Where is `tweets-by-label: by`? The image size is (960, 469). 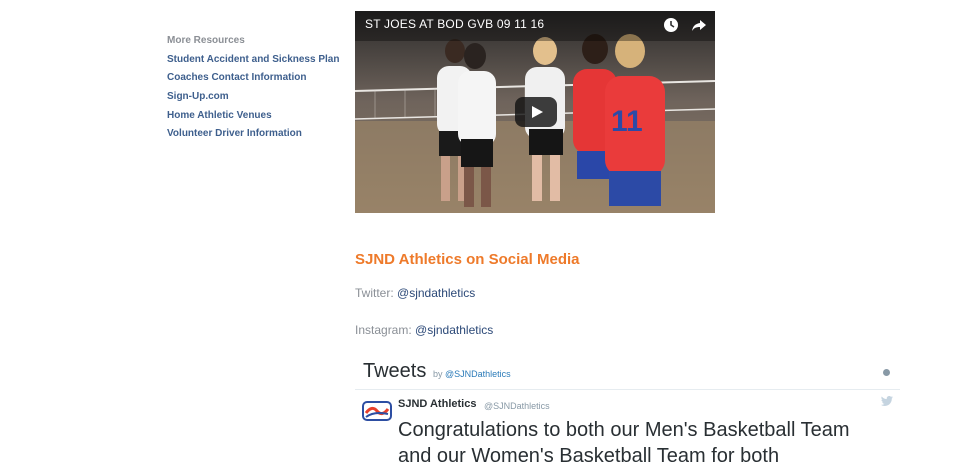 tweets-by-label: by is located at coordinates (438, 374).